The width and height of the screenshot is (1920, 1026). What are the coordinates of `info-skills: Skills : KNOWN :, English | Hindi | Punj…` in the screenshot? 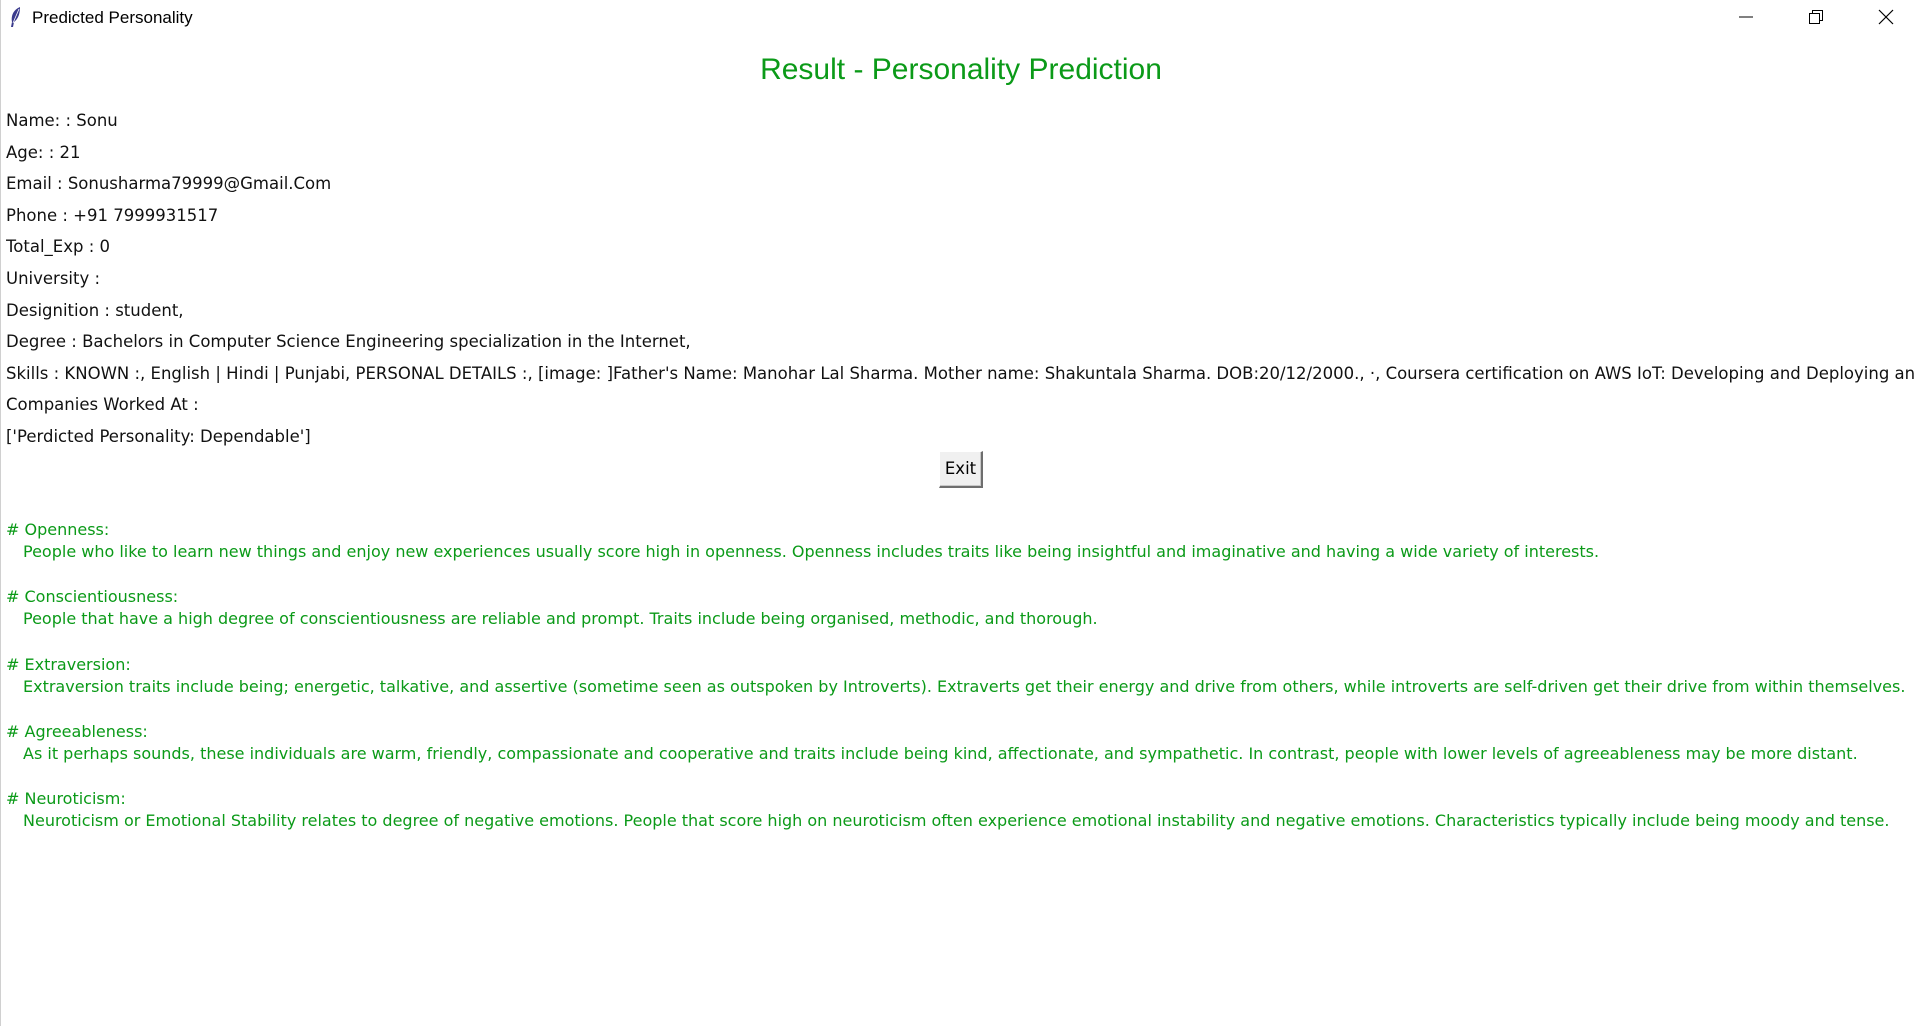 It's located at (963, 373).